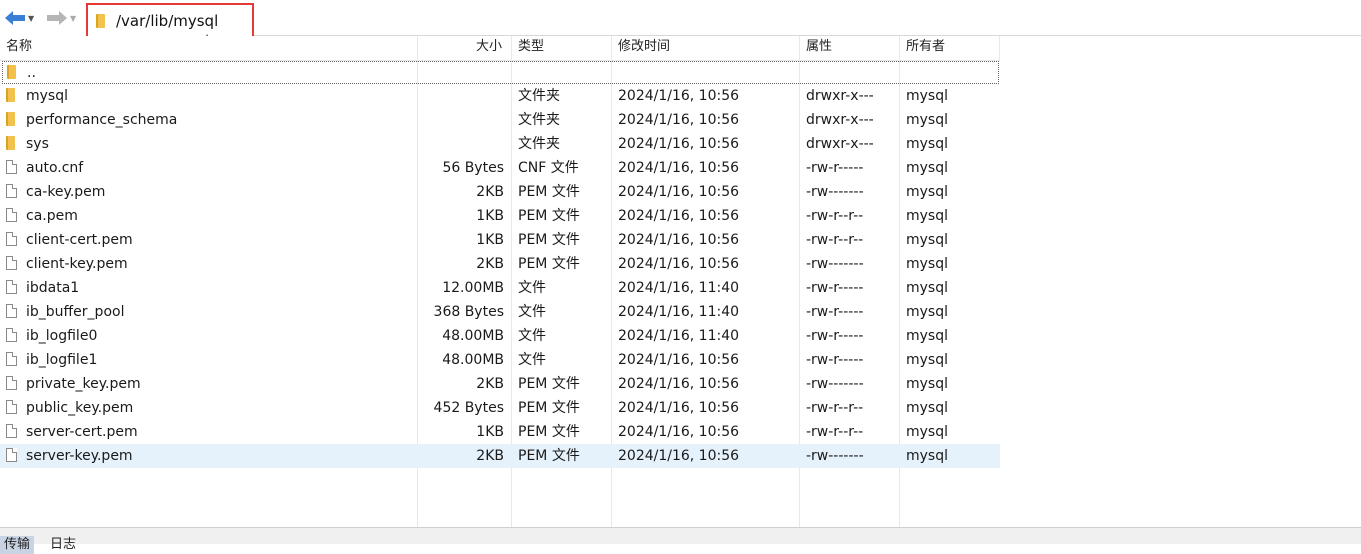 The height and width of the screenshot is (554, 1361). I want to click on column-name: 名称, so click(19, 48).